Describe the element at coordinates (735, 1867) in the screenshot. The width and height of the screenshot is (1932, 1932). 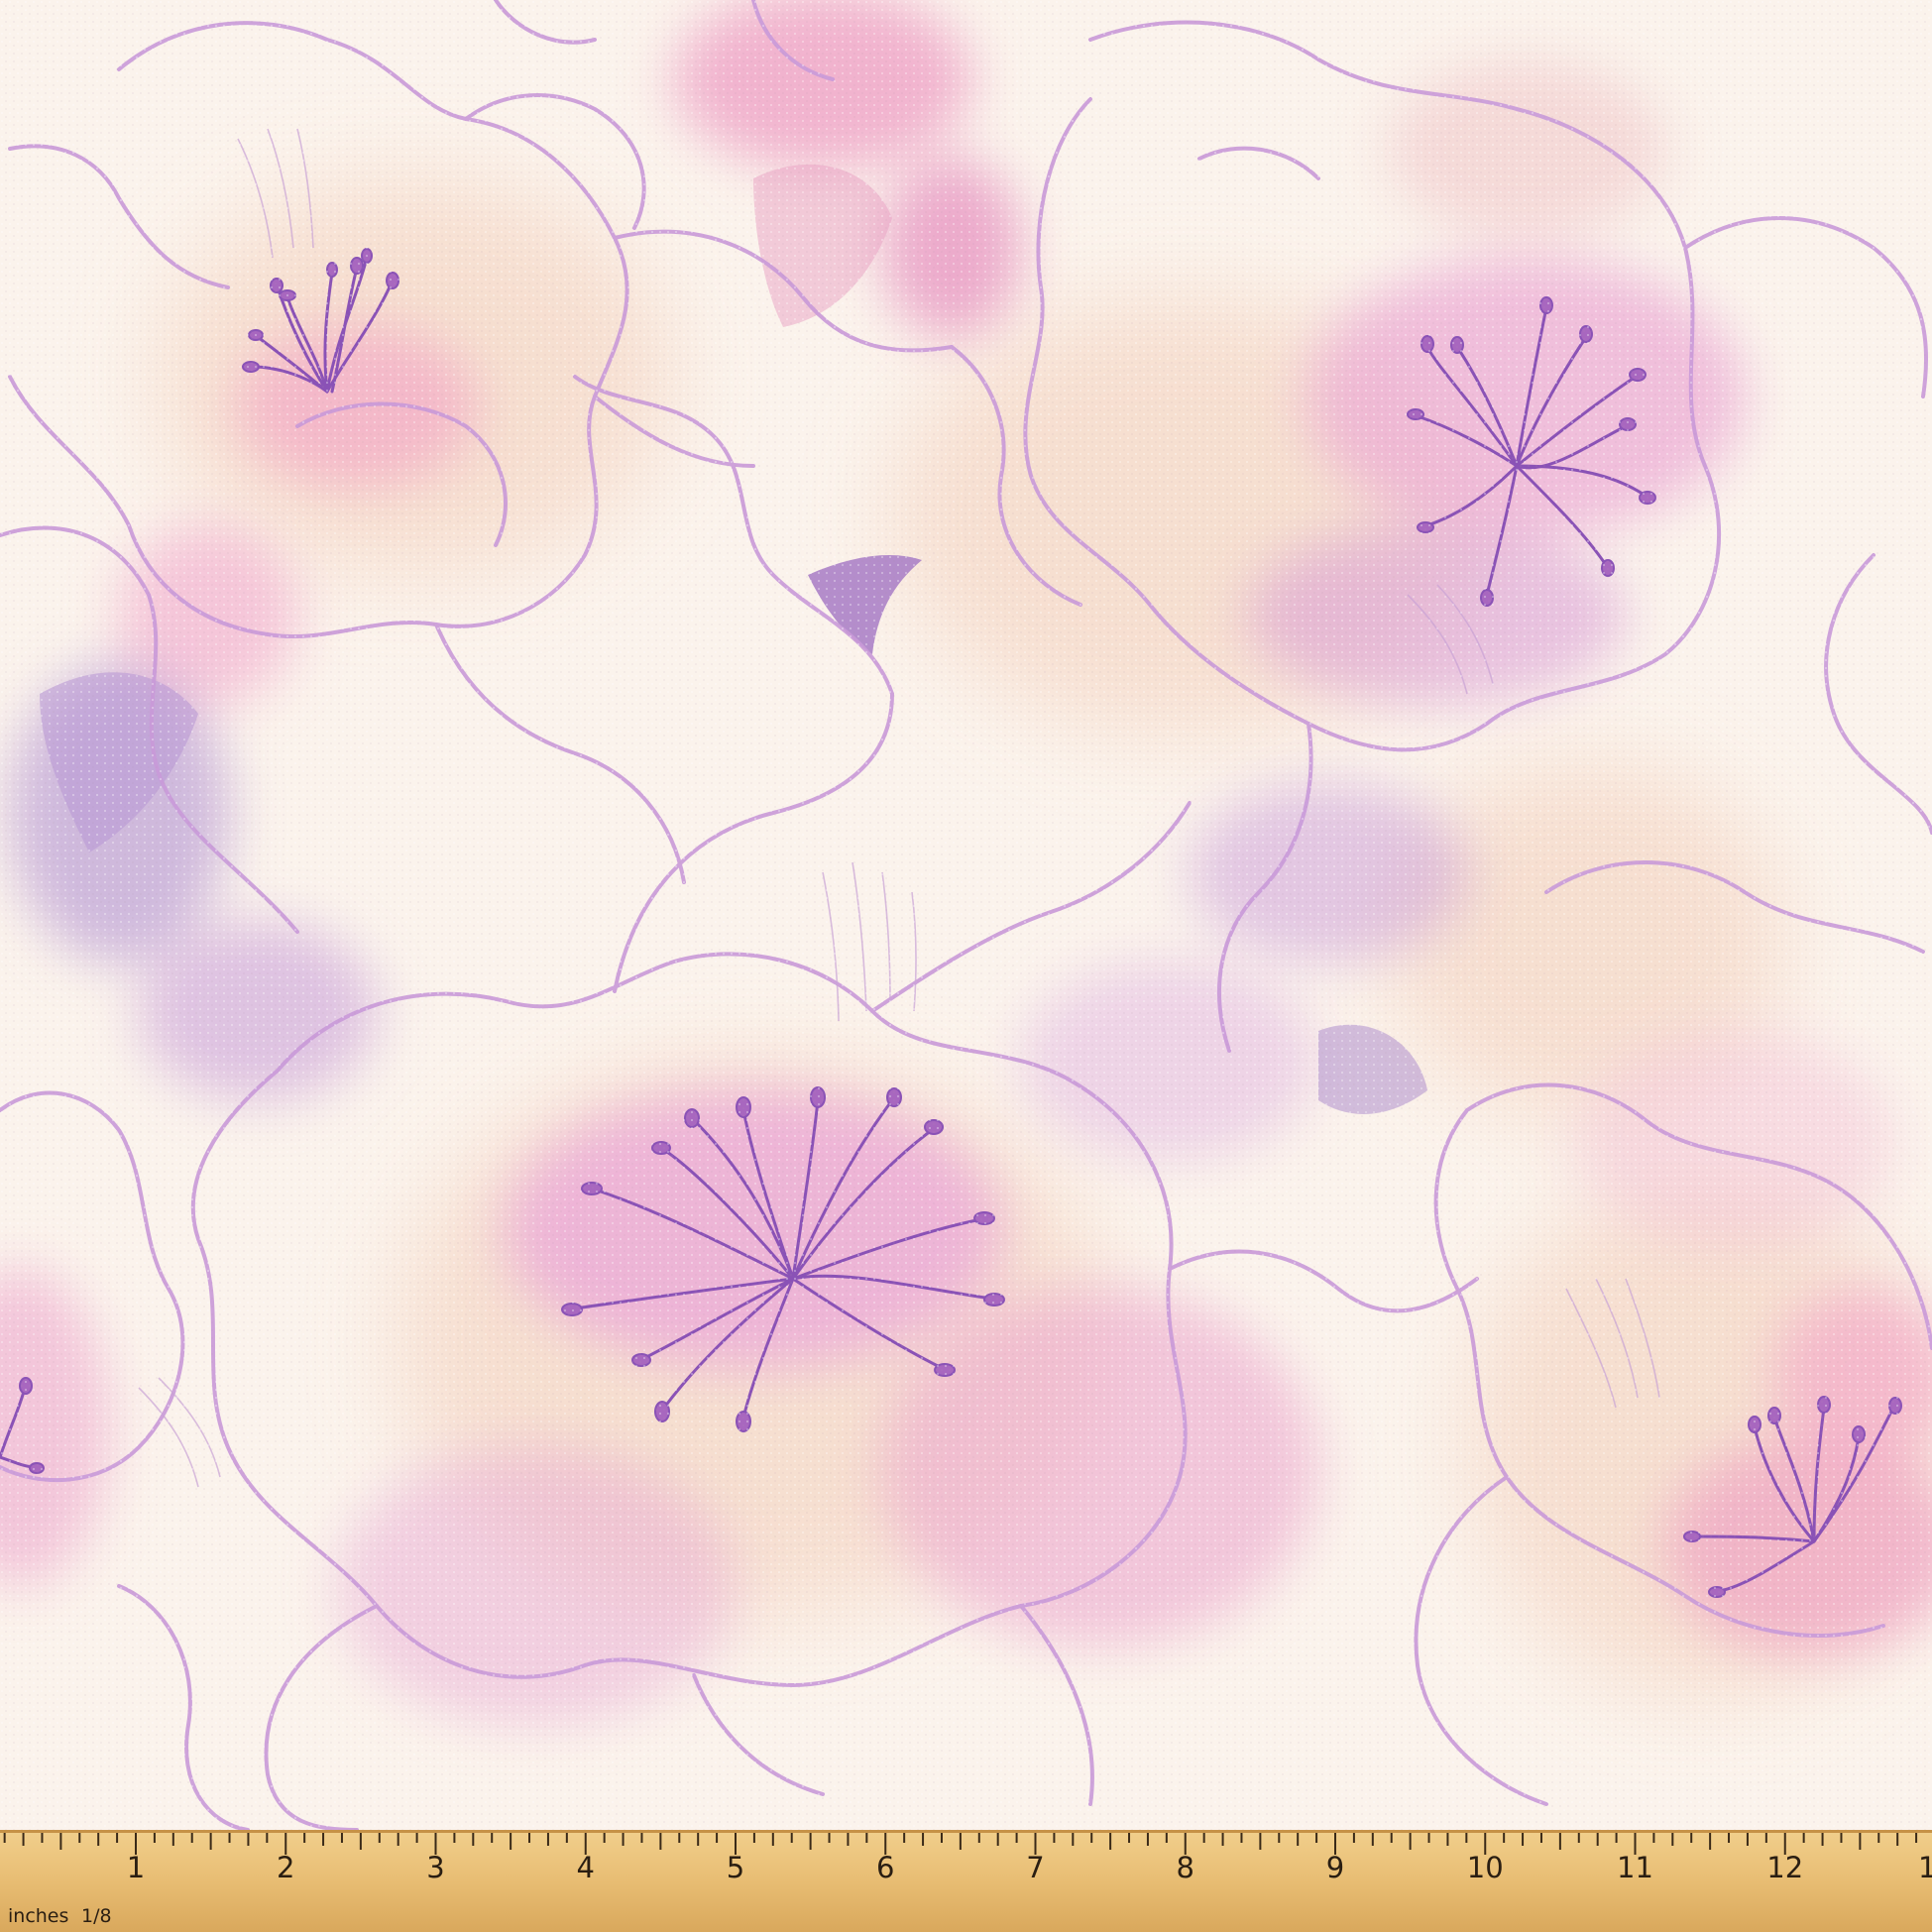
I see `ruler-number: 5` at that location.